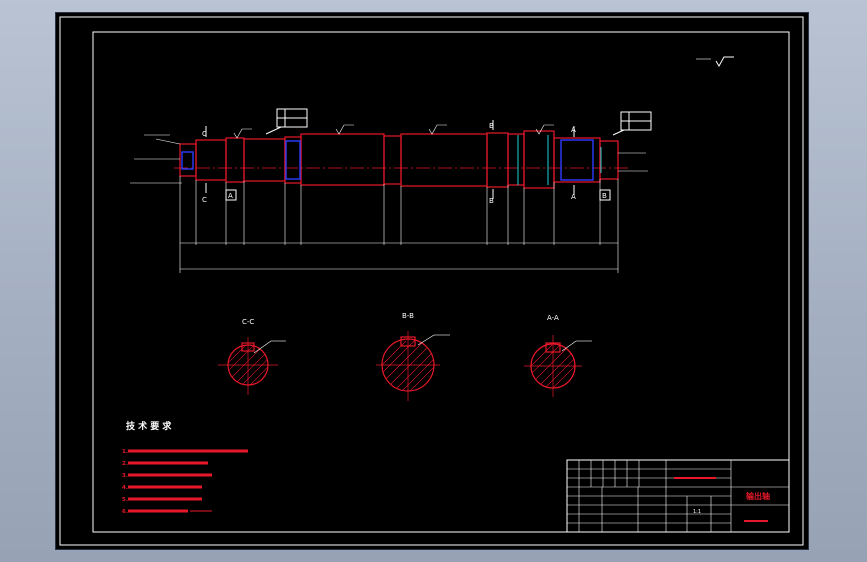  I want to click on tolerance-frames, so click(458, 122).